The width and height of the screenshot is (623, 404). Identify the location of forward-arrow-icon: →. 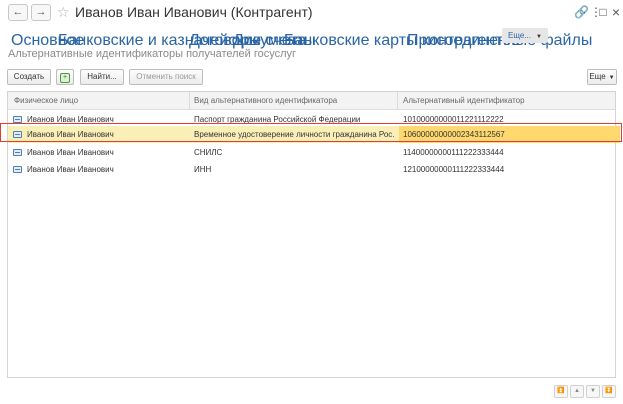
(41, 12).